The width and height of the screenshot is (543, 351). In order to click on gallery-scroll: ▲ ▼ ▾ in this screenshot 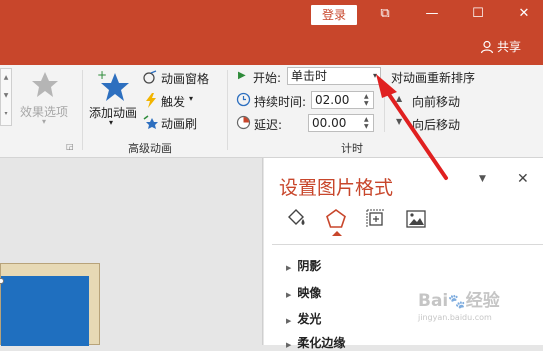, I will do `click(6, 97)`.